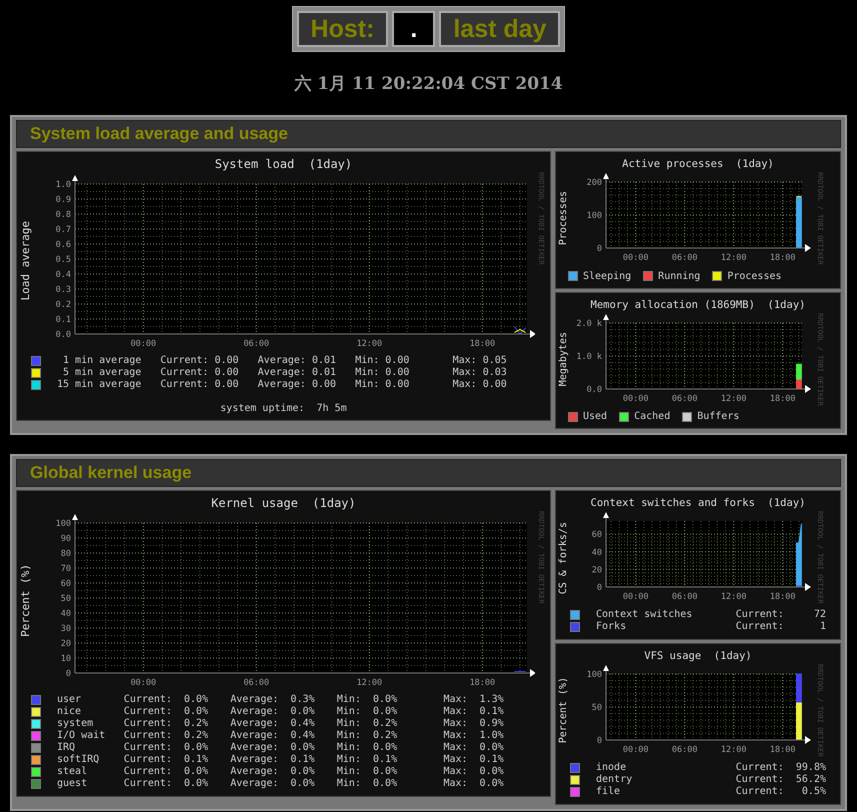 Image resolution: width=857 pixels, height=812 pixels. Describe the element at coordinates (595, 416) in the screenshot. I see `legend-label: Used` at that location.